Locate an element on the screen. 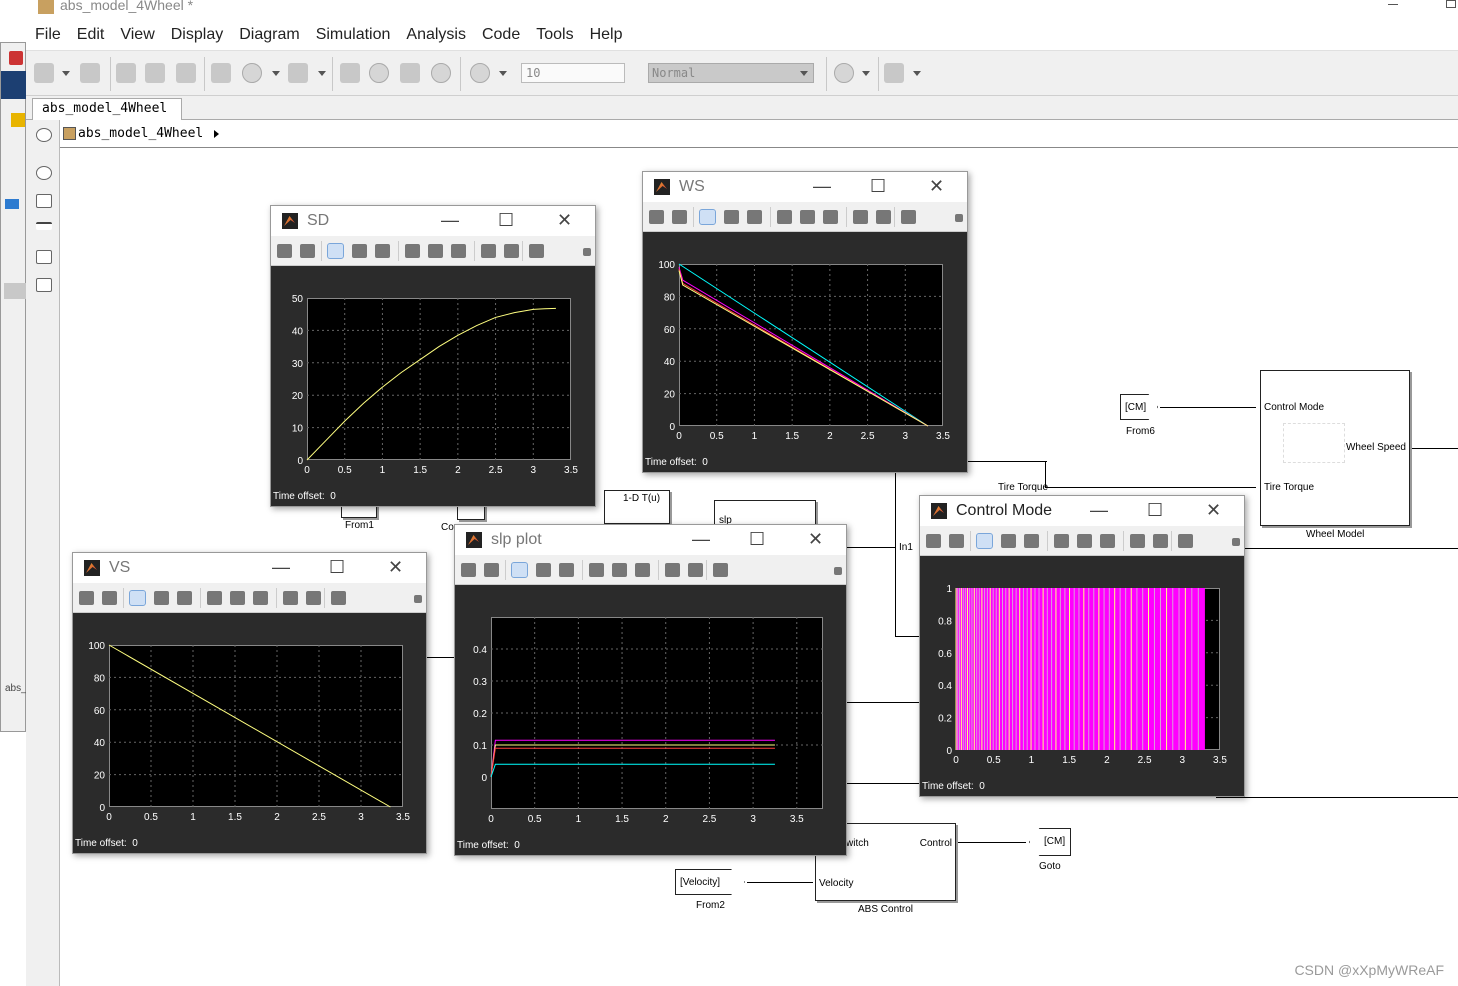  hide-browser-icon is located at coordinates (44, 135).